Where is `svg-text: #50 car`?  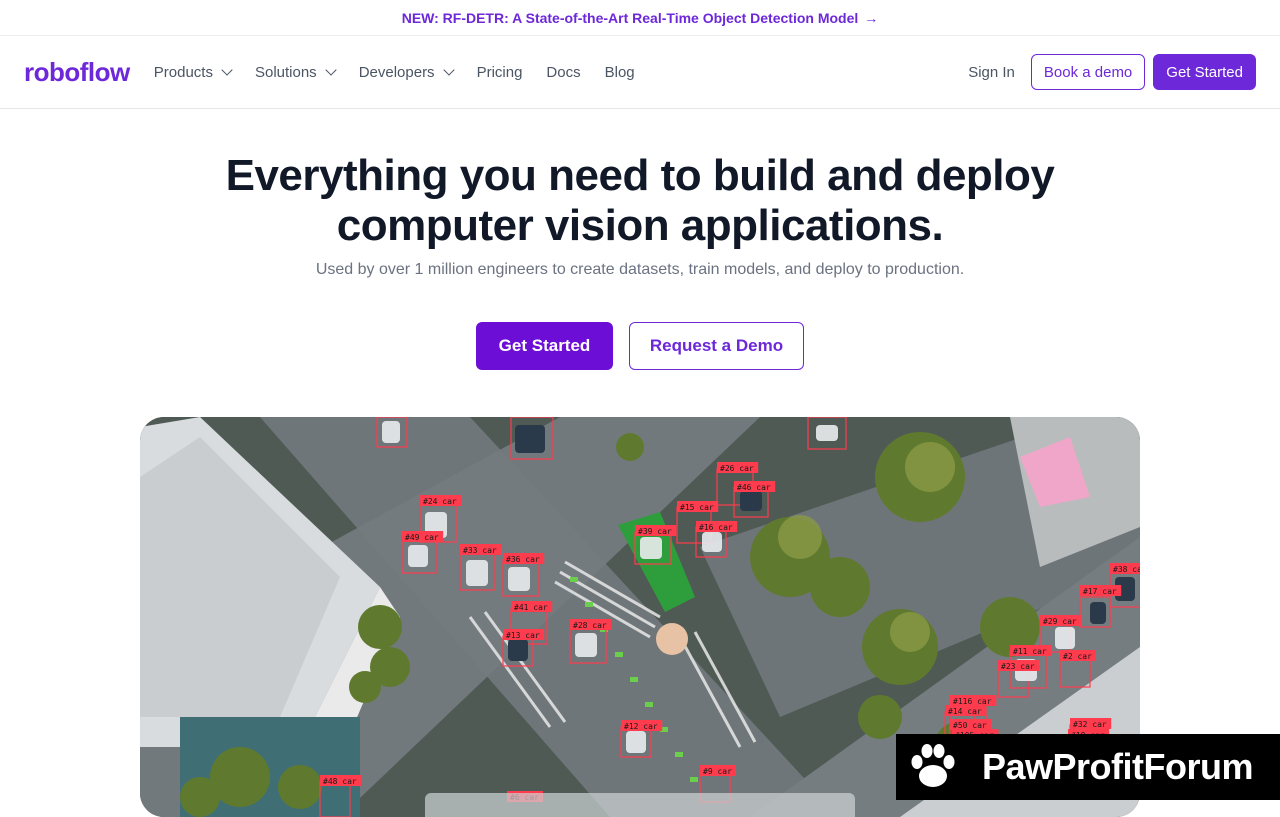
svg-text: #50 car is located at coordinates (970, 725).